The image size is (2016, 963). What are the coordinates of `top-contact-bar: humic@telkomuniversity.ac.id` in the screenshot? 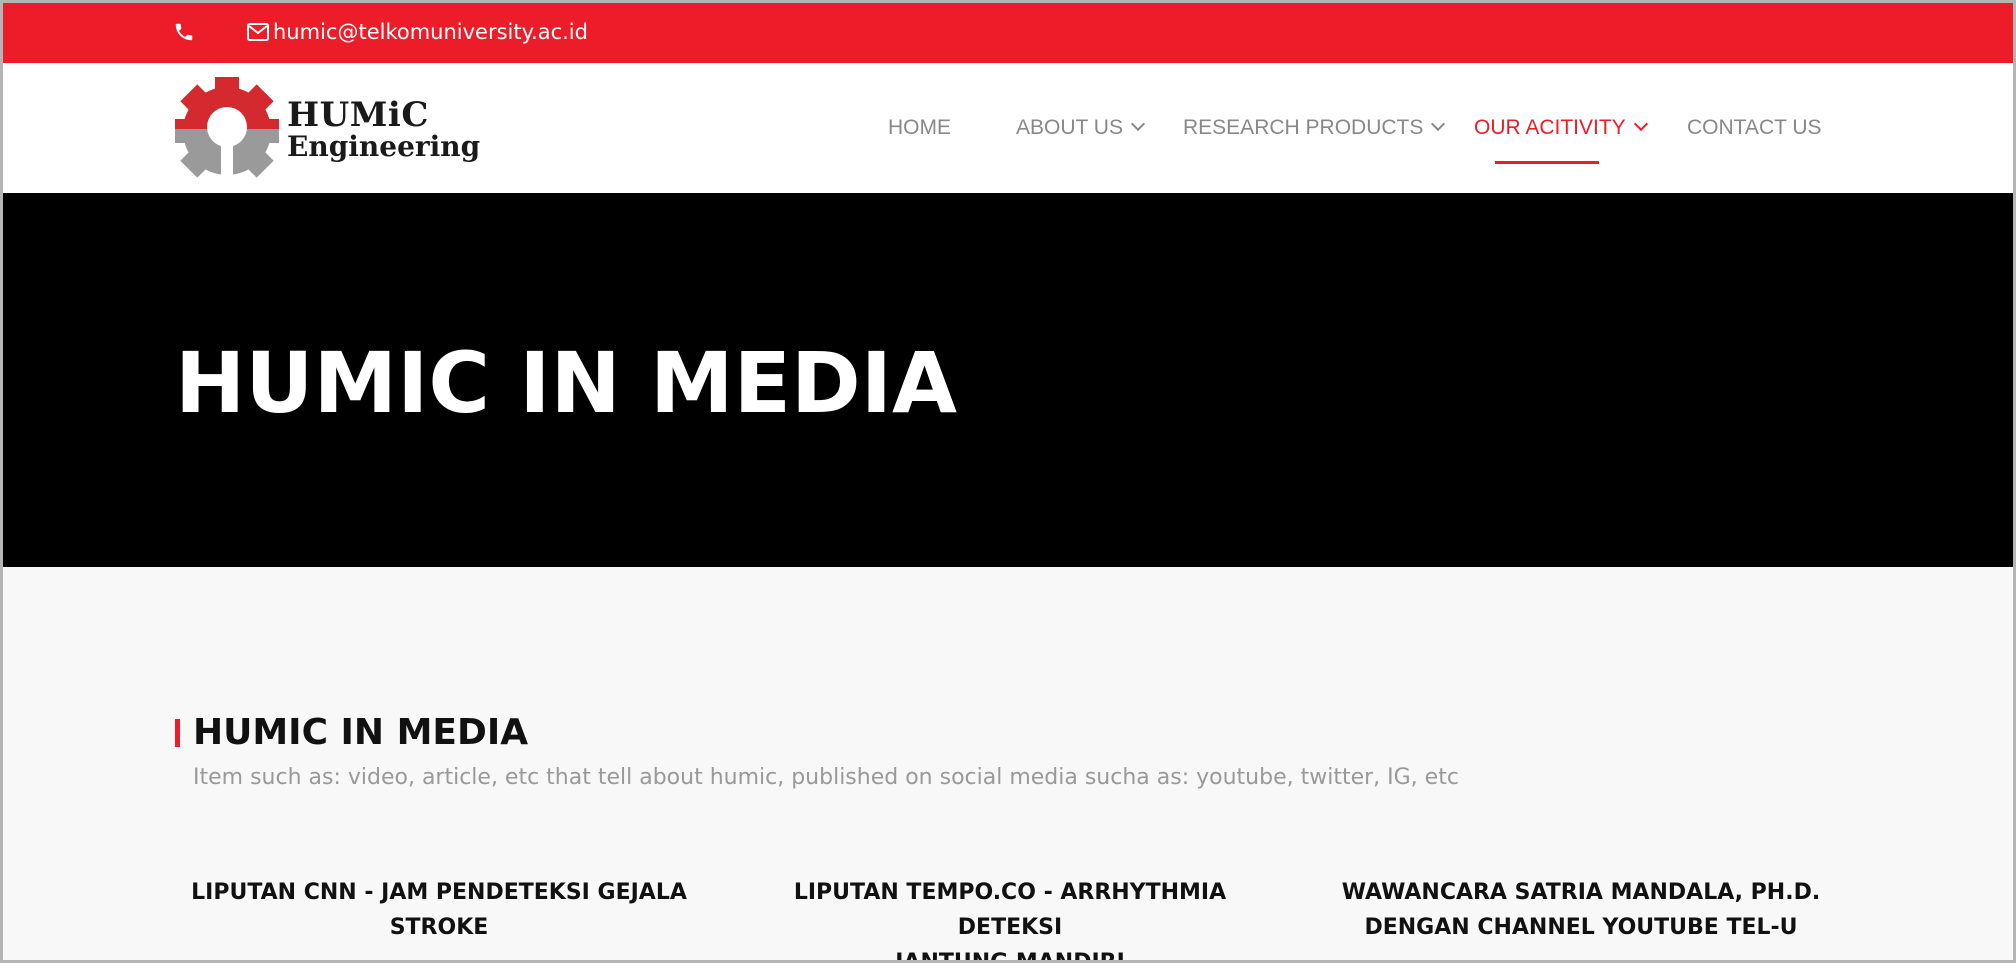 It's located at (1008, 33).